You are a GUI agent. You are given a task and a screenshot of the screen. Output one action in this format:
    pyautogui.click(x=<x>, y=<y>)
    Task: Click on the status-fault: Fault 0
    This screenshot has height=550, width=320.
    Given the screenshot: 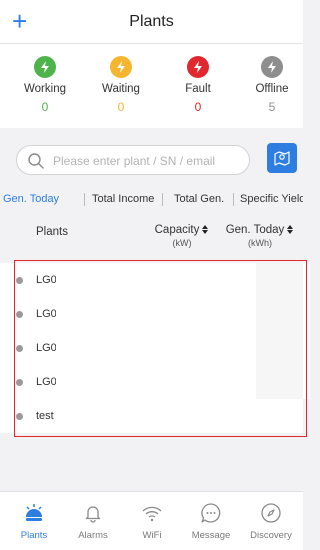 What is the action you would take?
    pyautogui.click(x=198, y=85)
    